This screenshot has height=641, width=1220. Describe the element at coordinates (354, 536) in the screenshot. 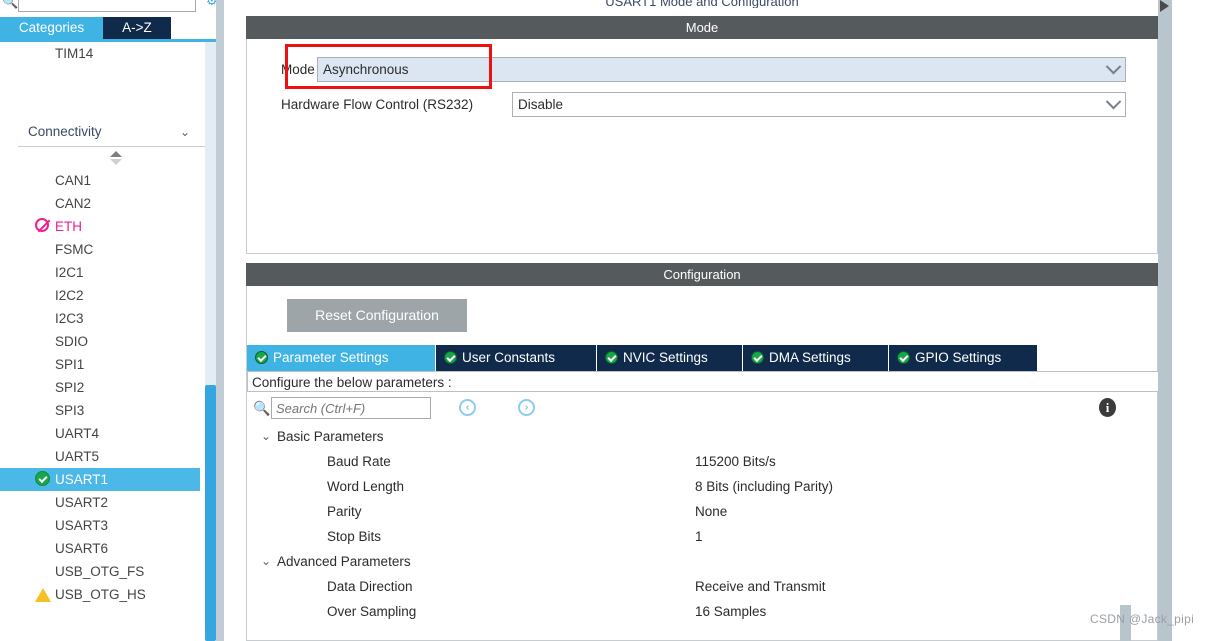

I see `param-name: Stop Bits` at that location.